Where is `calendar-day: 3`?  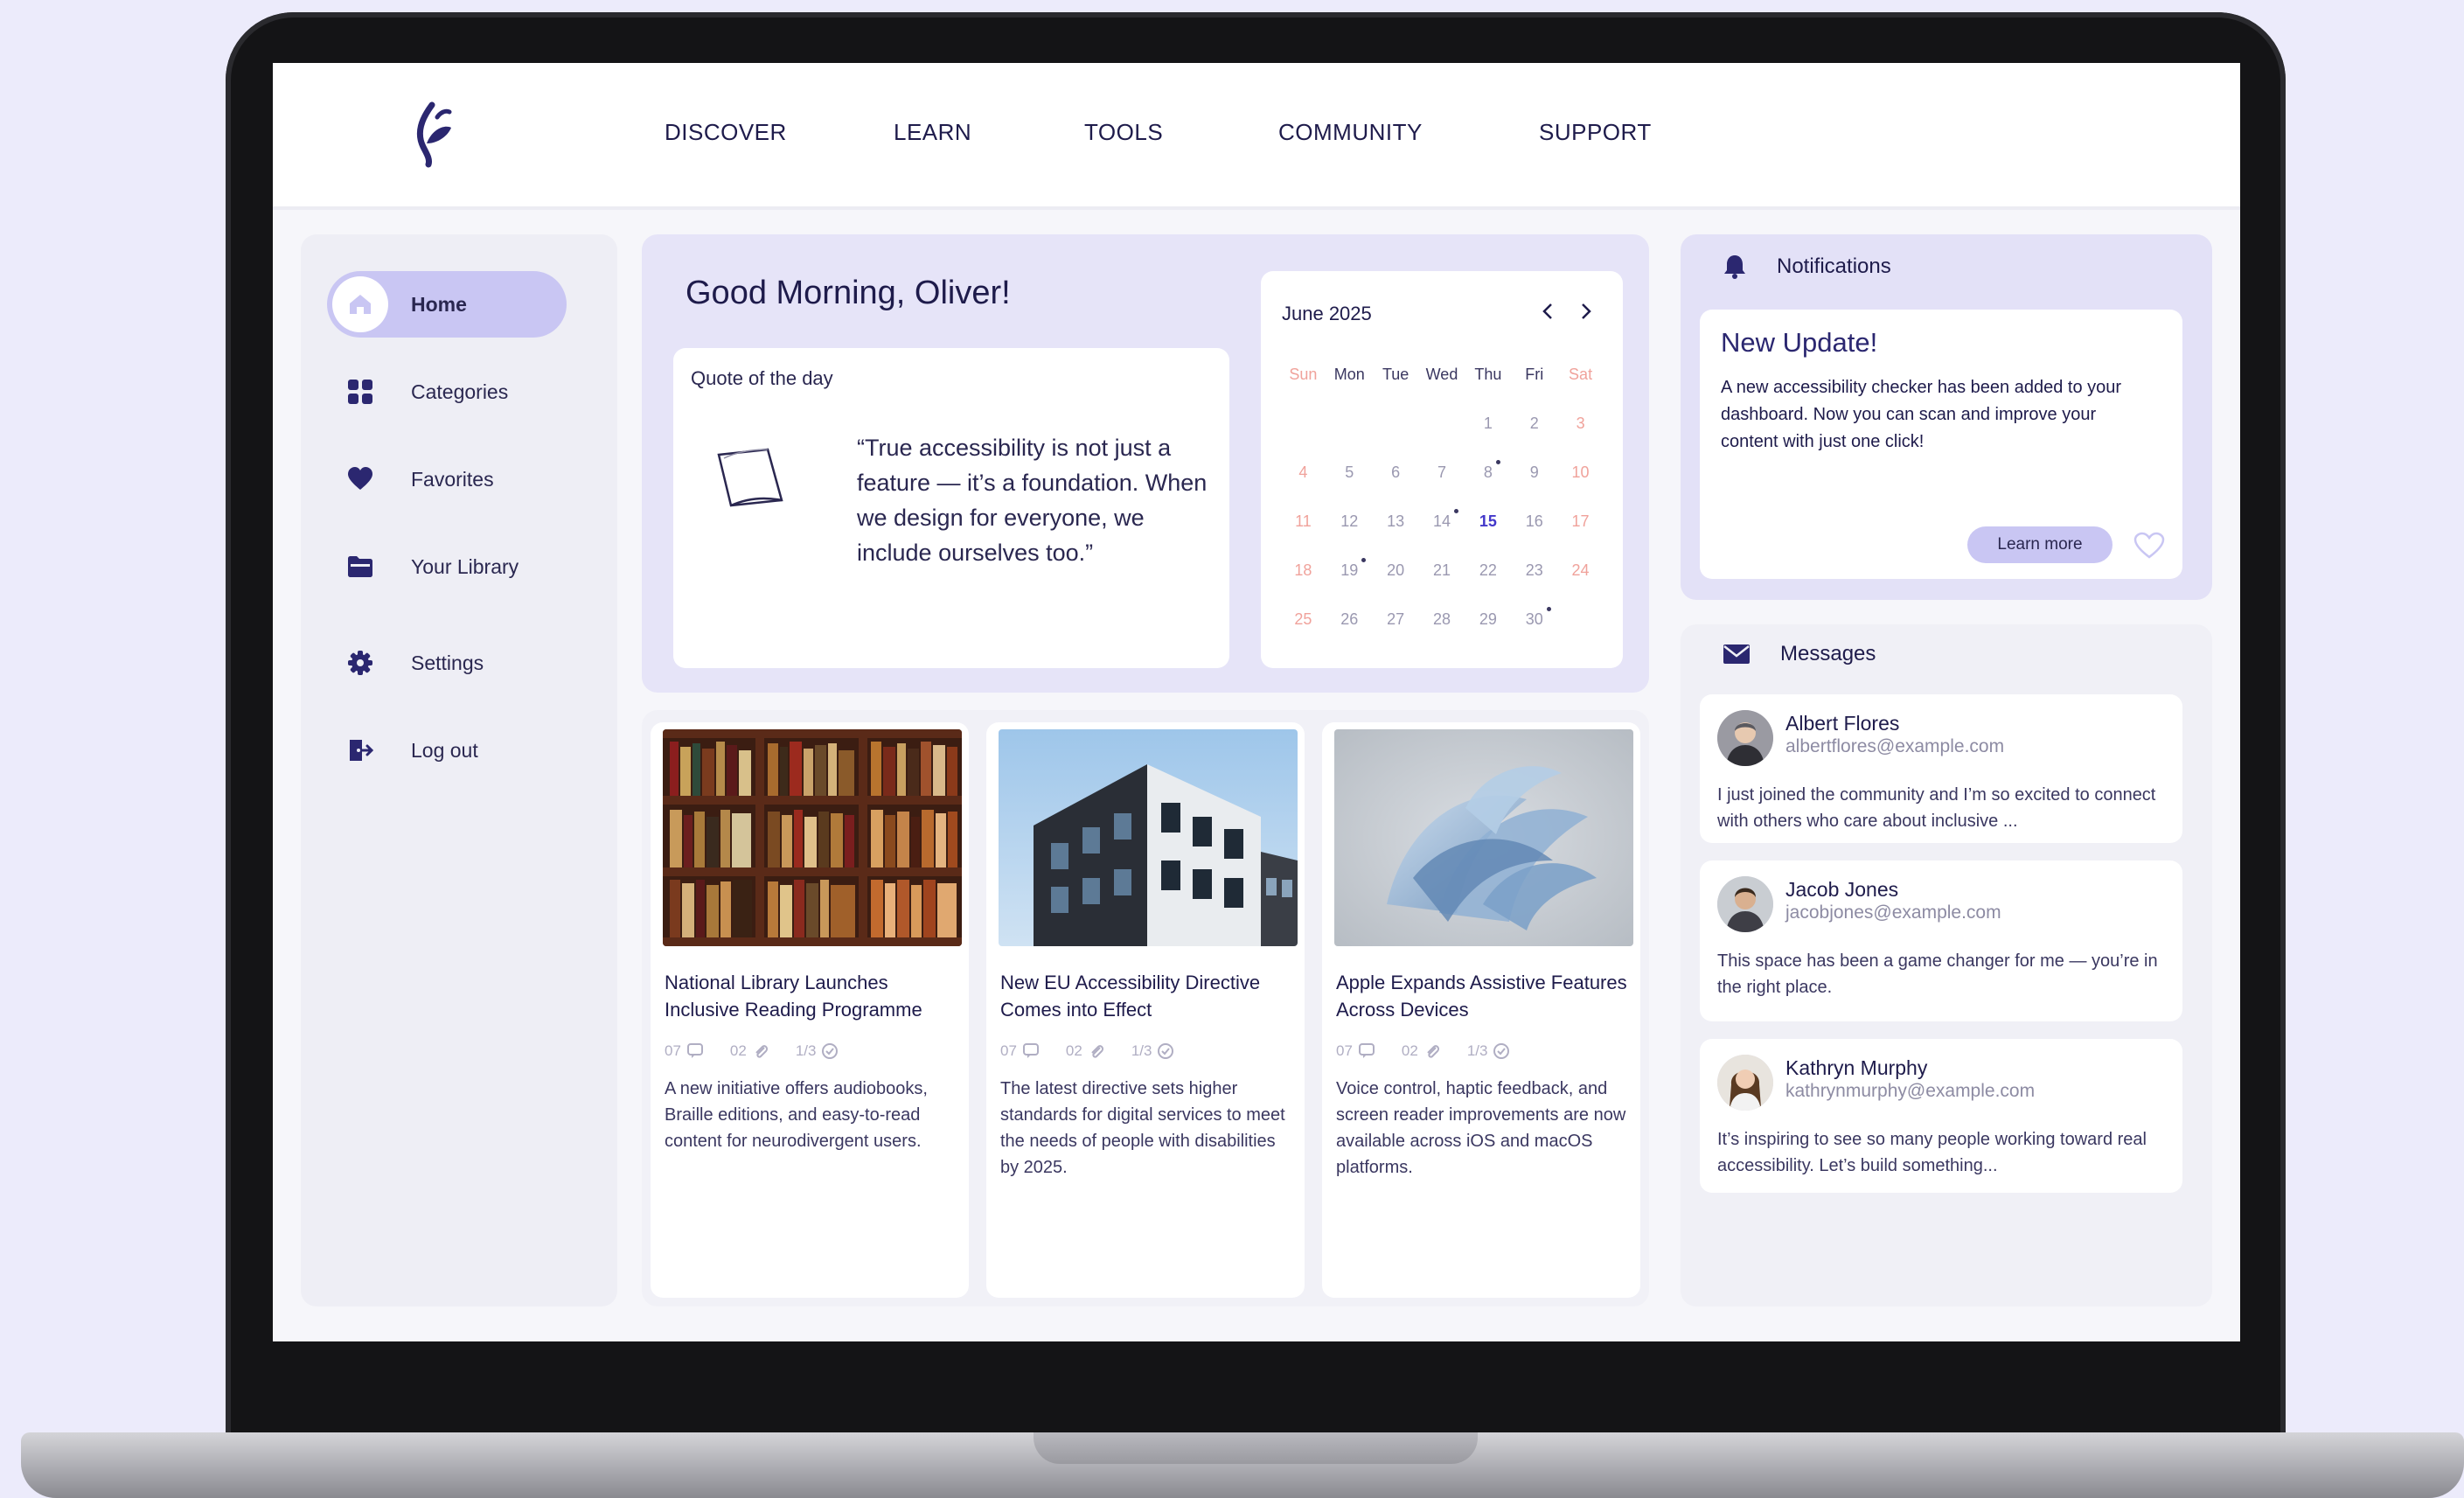 calendar-day: 3 is located at coordinates (1581, 424).